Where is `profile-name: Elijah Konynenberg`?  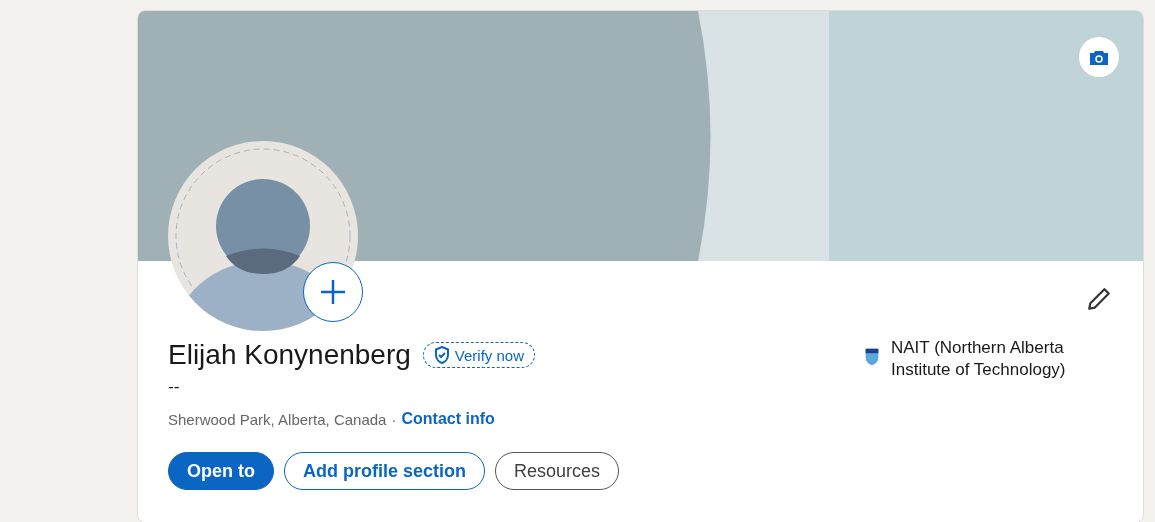
profile-name: Elijah Konynenberg is located at coordinates (289, 355).